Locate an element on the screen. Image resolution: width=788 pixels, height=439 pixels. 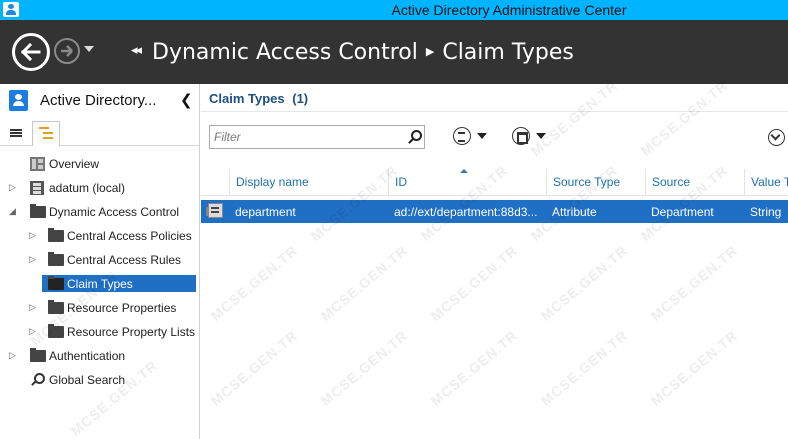
add-criteria-button is located at coordinates (473, 137).